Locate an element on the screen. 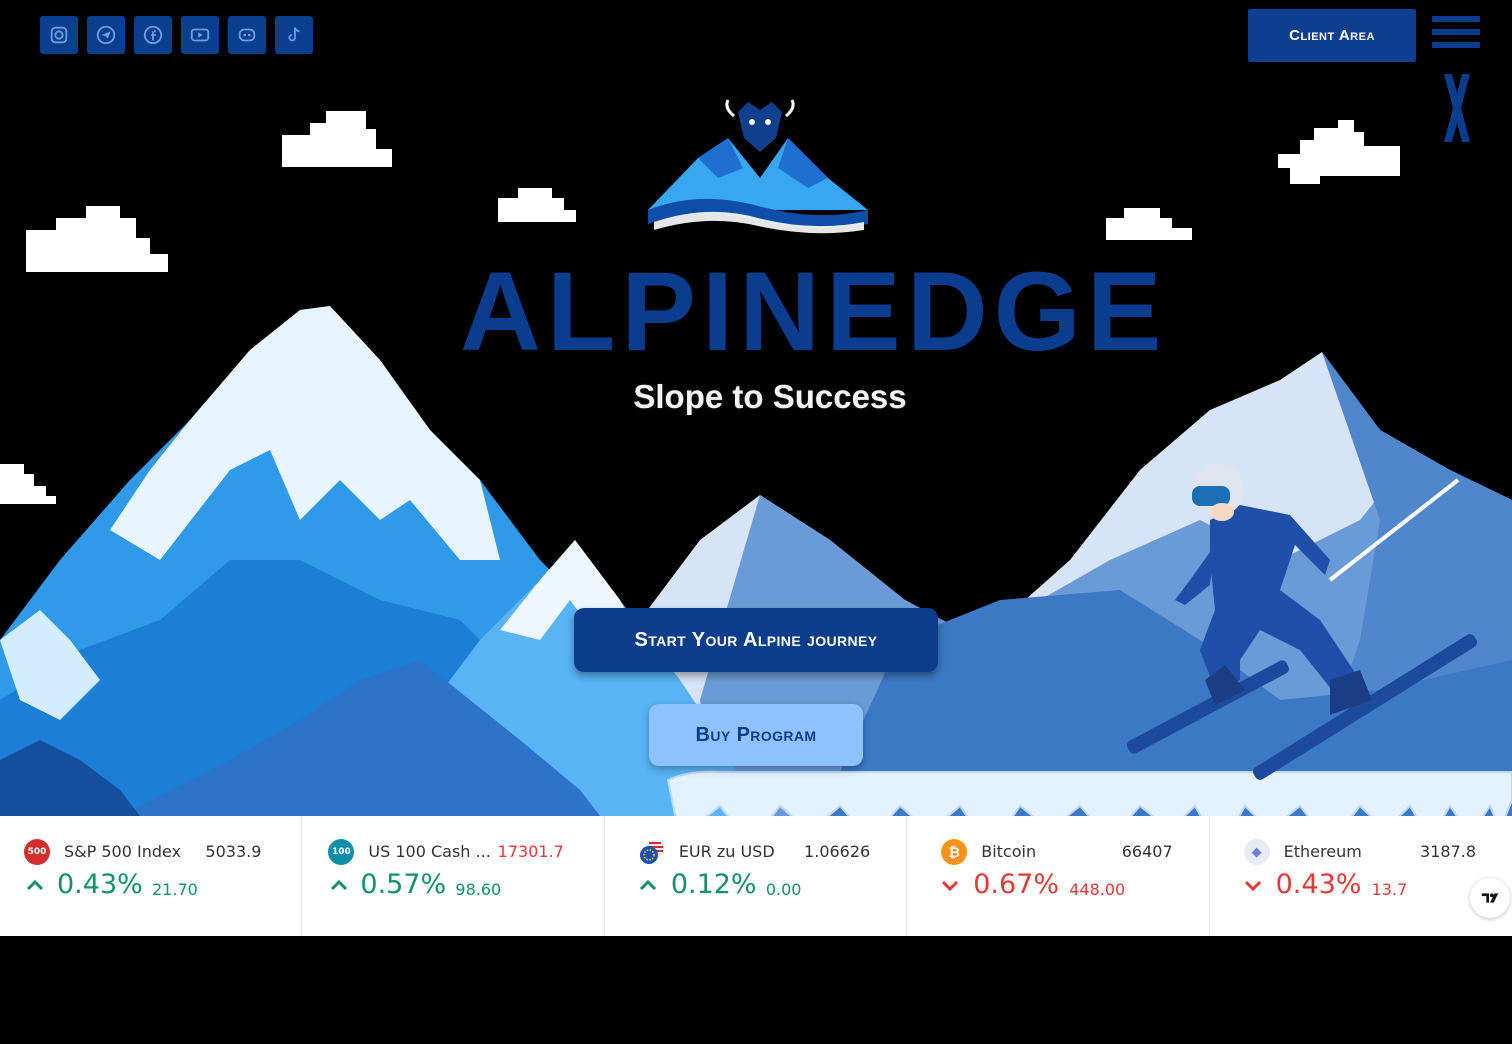  ticker-percent: 0.12% is located at coordinates (713, 884).